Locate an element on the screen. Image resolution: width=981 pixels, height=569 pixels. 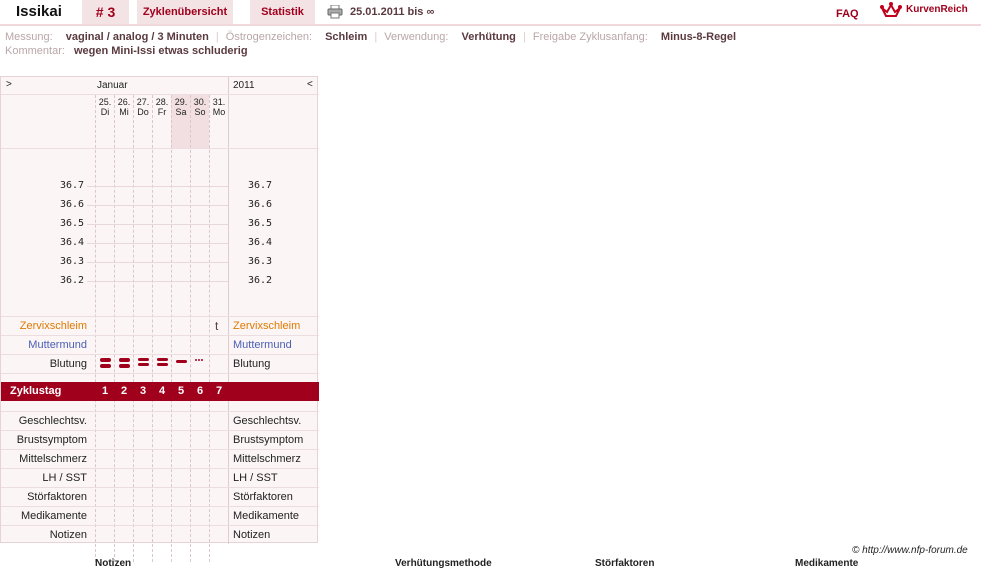
row-label-zervixschleim-right: Zervixschleim is located at coordinates (267, 326).